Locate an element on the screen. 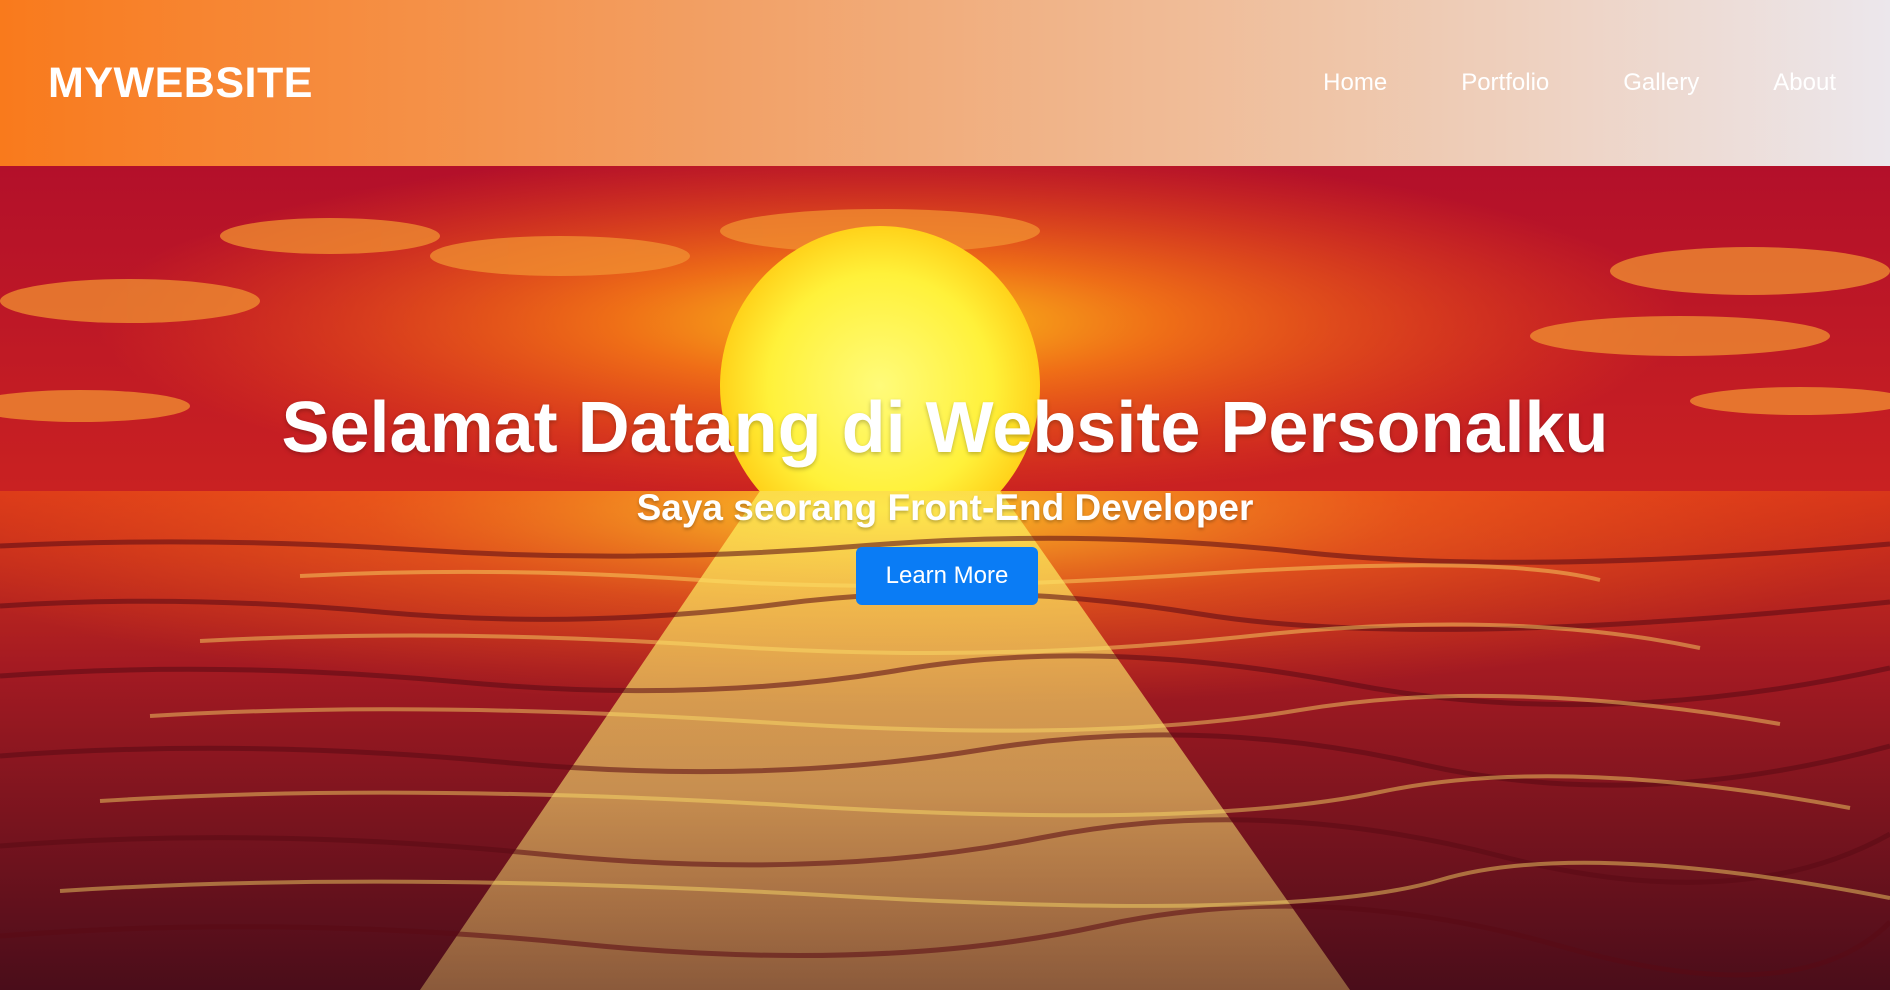  nav-home-link: Home is located at coordinates (1355, 83).